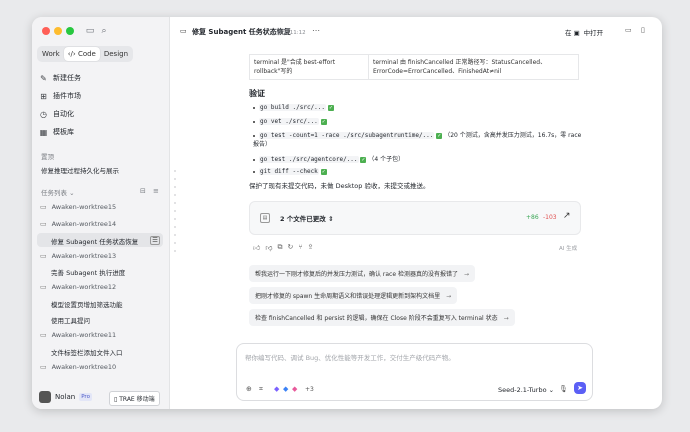 The height and width of the screenshot is (432, 690). Describe the element at coordinates (51, 54) in the screenshot. I see `tab-work: Work` at that location.